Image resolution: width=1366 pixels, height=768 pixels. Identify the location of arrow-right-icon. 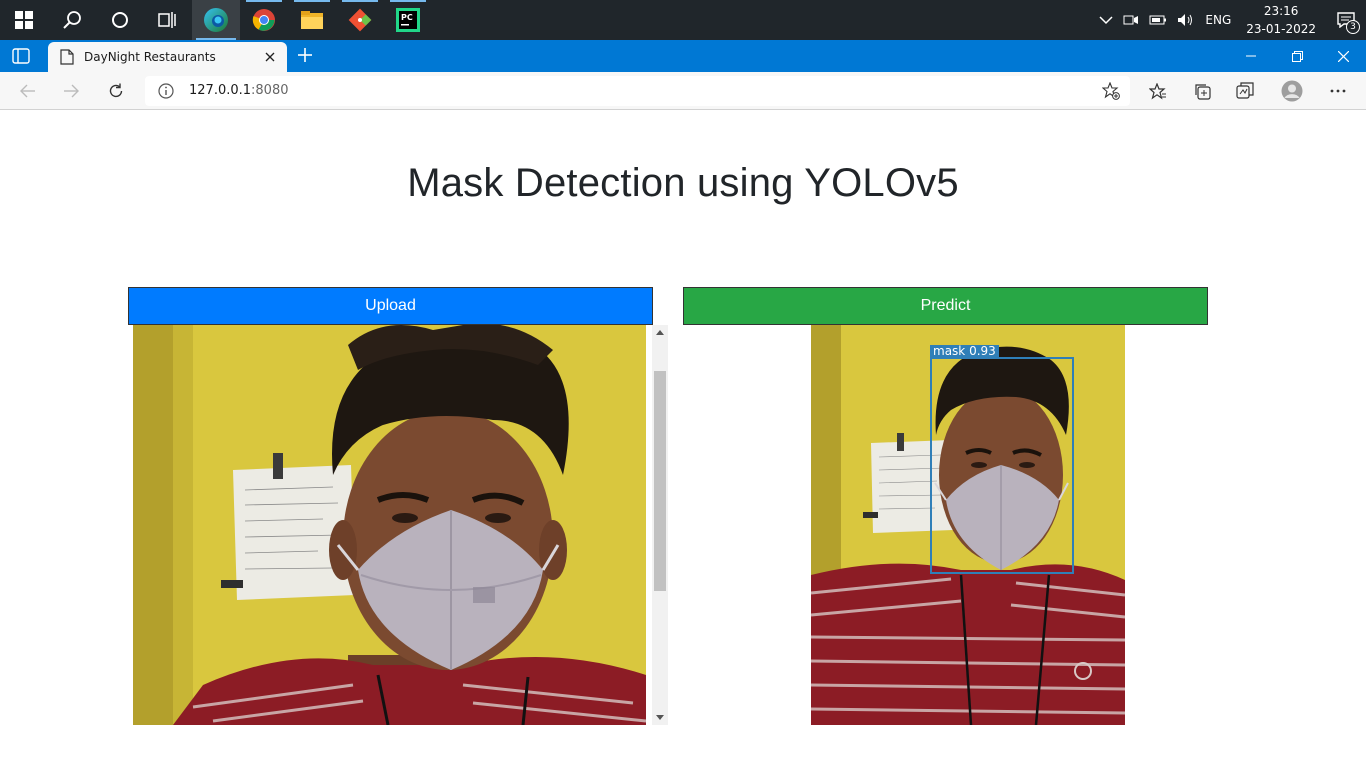
(71, 91).